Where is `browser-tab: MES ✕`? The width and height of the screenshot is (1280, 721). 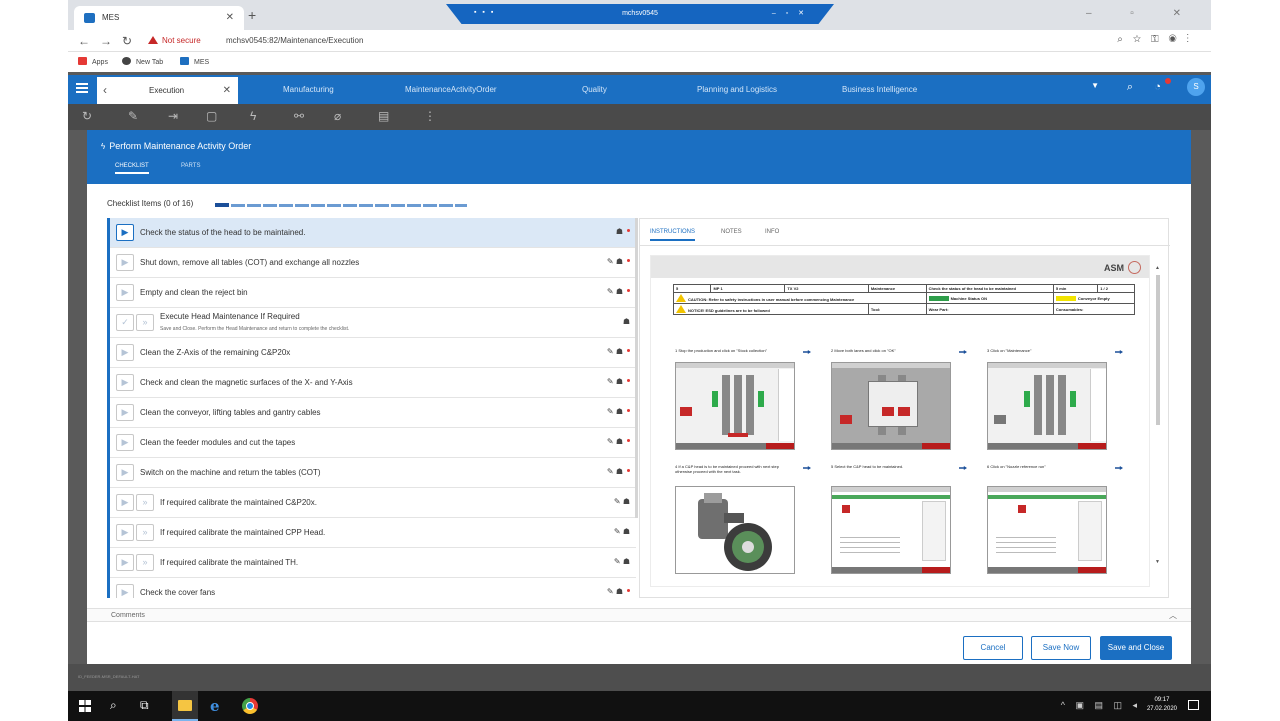 browser-tab: MES ✕ is located at coordinates (159, 18).